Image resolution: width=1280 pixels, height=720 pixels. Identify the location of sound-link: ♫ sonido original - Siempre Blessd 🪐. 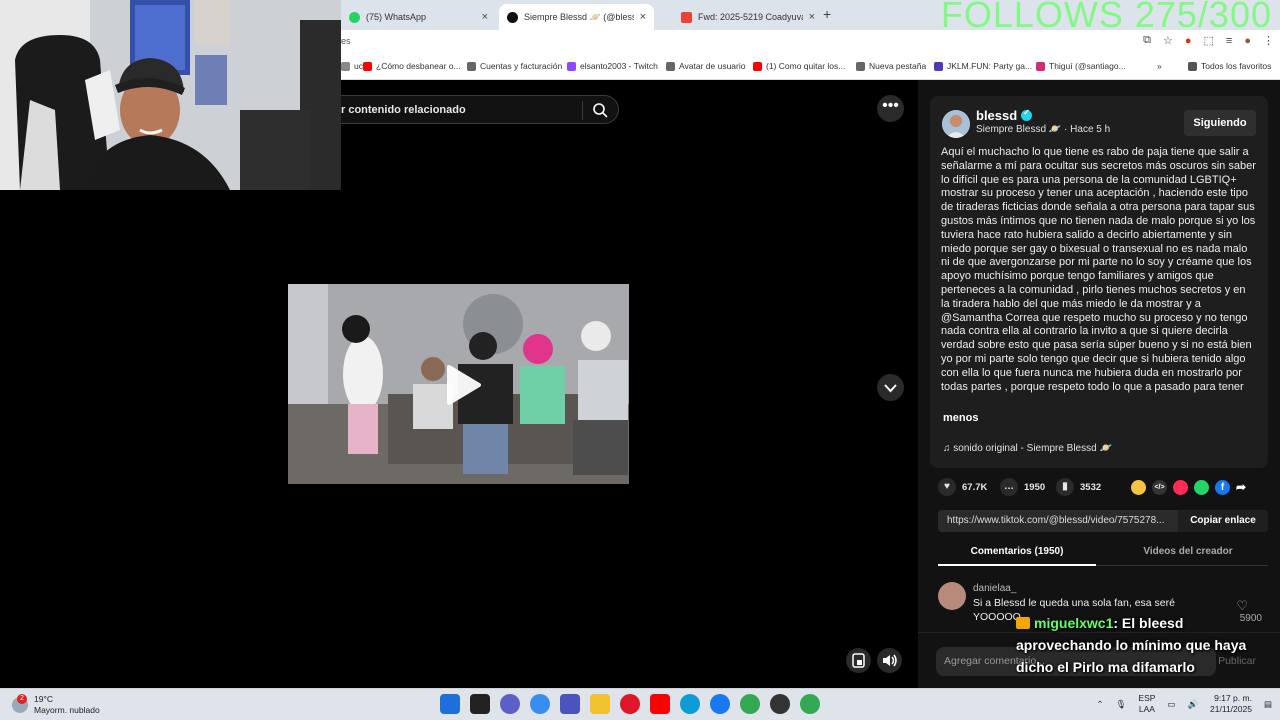
(1027, 448).